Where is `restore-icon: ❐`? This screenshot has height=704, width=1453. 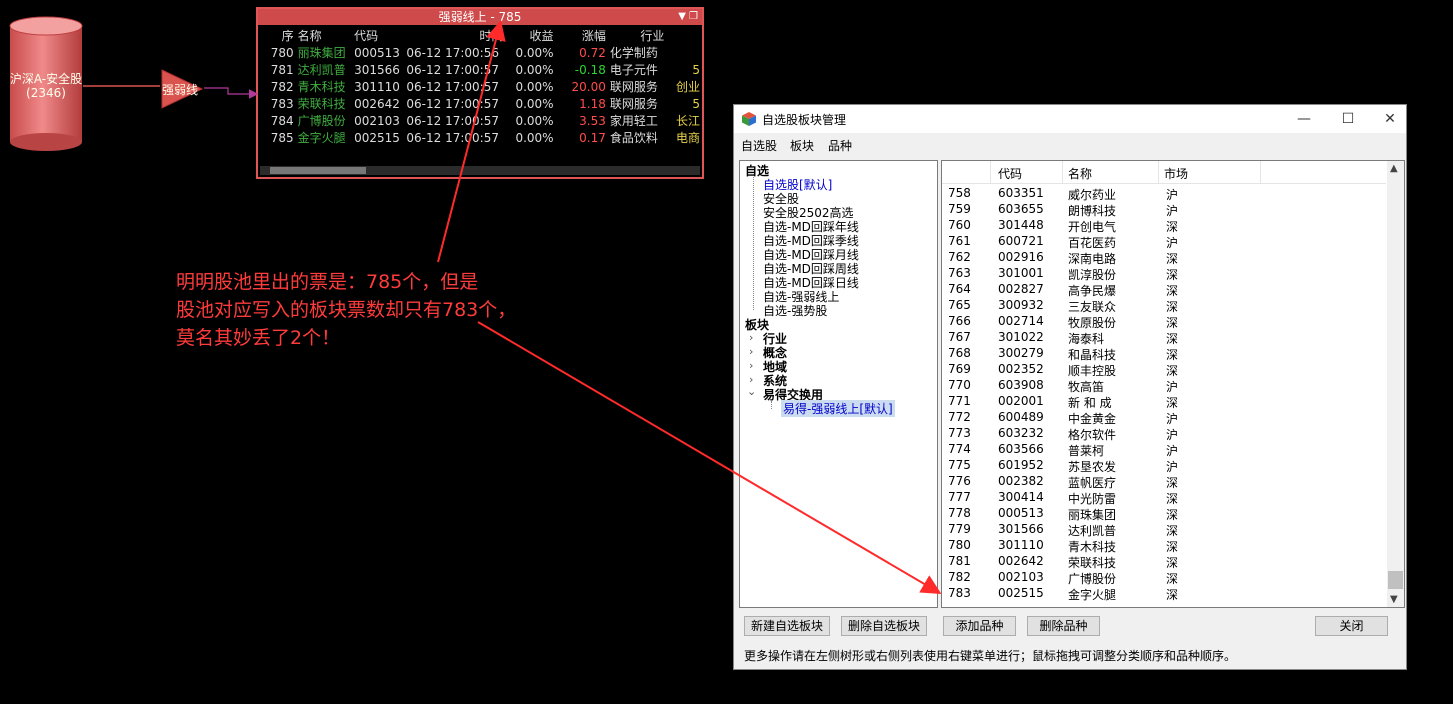 restore-icon: ❐ is located at coordinates (693, 17).